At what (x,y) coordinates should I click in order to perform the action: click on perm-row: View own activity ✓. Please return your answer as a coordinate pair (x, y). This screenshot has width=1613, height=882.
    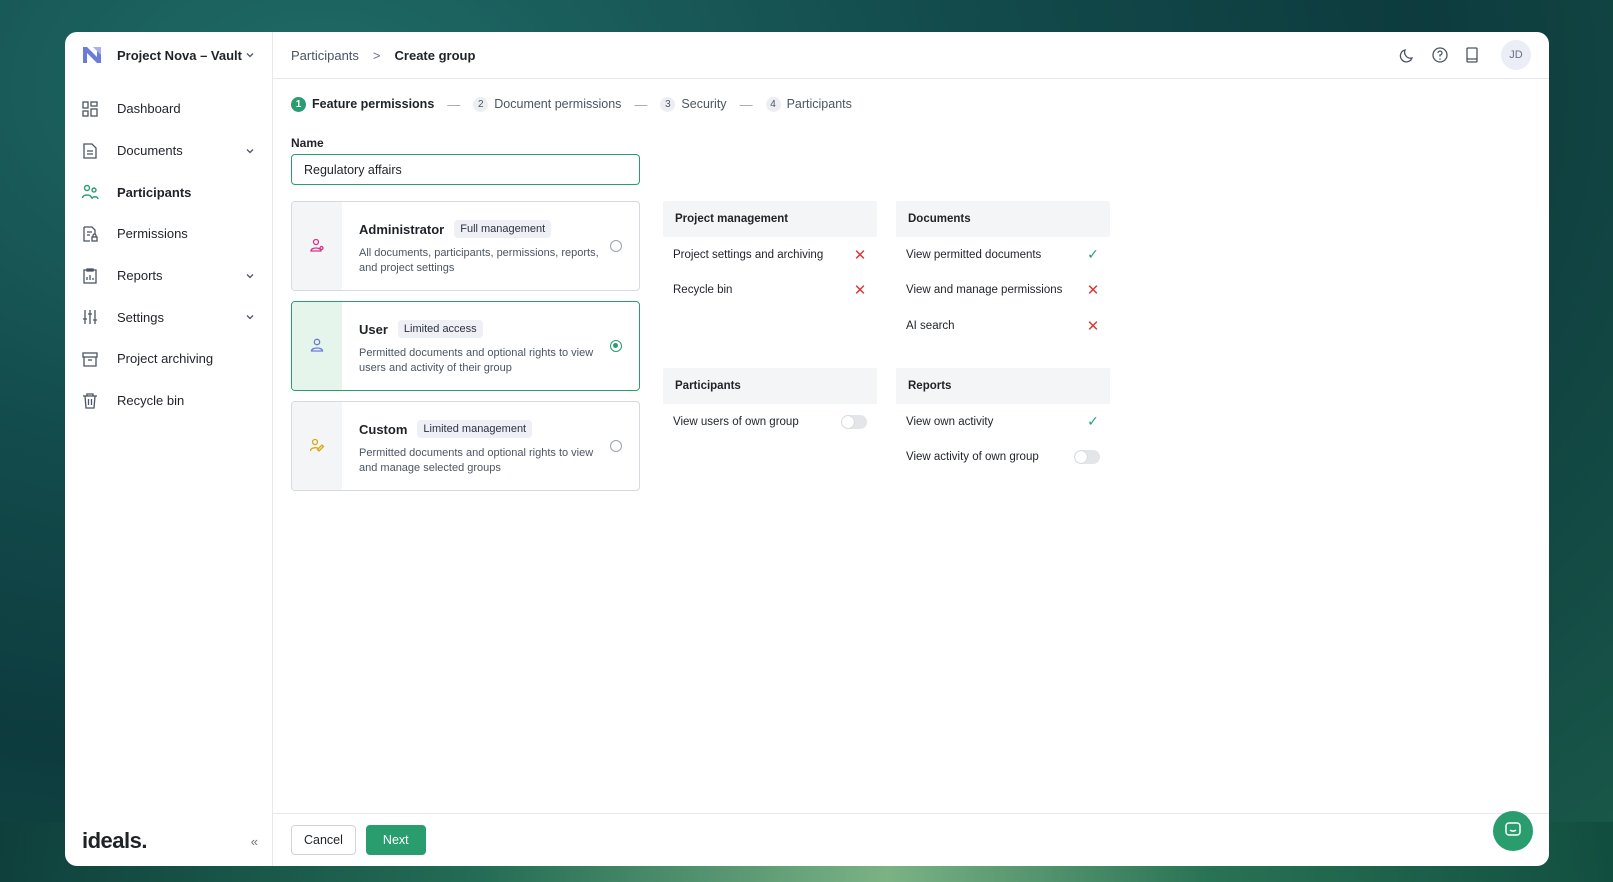
    Looking at the image, I should click on (1003, 422).